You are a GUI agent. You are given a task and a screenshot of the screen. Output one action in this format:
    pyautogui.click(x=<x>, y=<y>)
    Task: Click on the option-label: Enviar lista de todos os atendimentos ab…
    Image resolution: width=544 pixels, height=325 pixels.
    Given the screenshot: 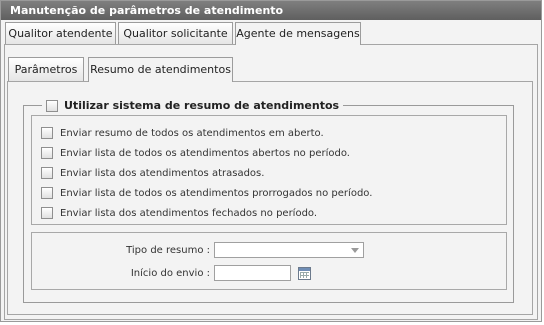 What is the action you would take?
    pyautogui.click(x=205, y=153)
    